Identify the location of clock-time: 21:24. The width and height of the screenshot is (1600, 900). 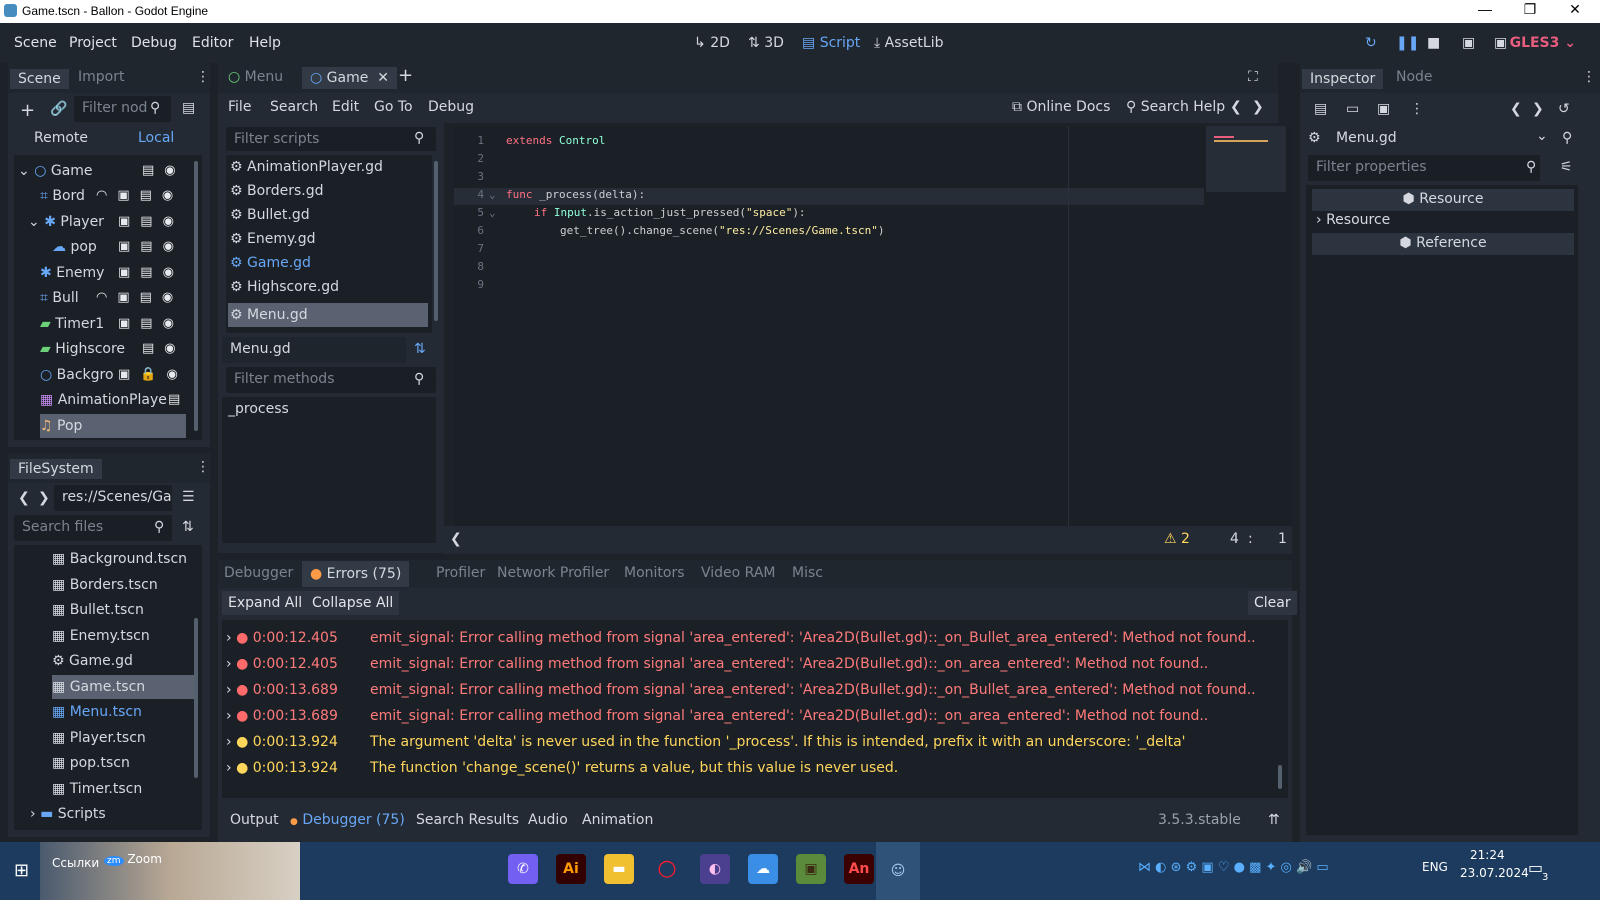
(1487, 855).